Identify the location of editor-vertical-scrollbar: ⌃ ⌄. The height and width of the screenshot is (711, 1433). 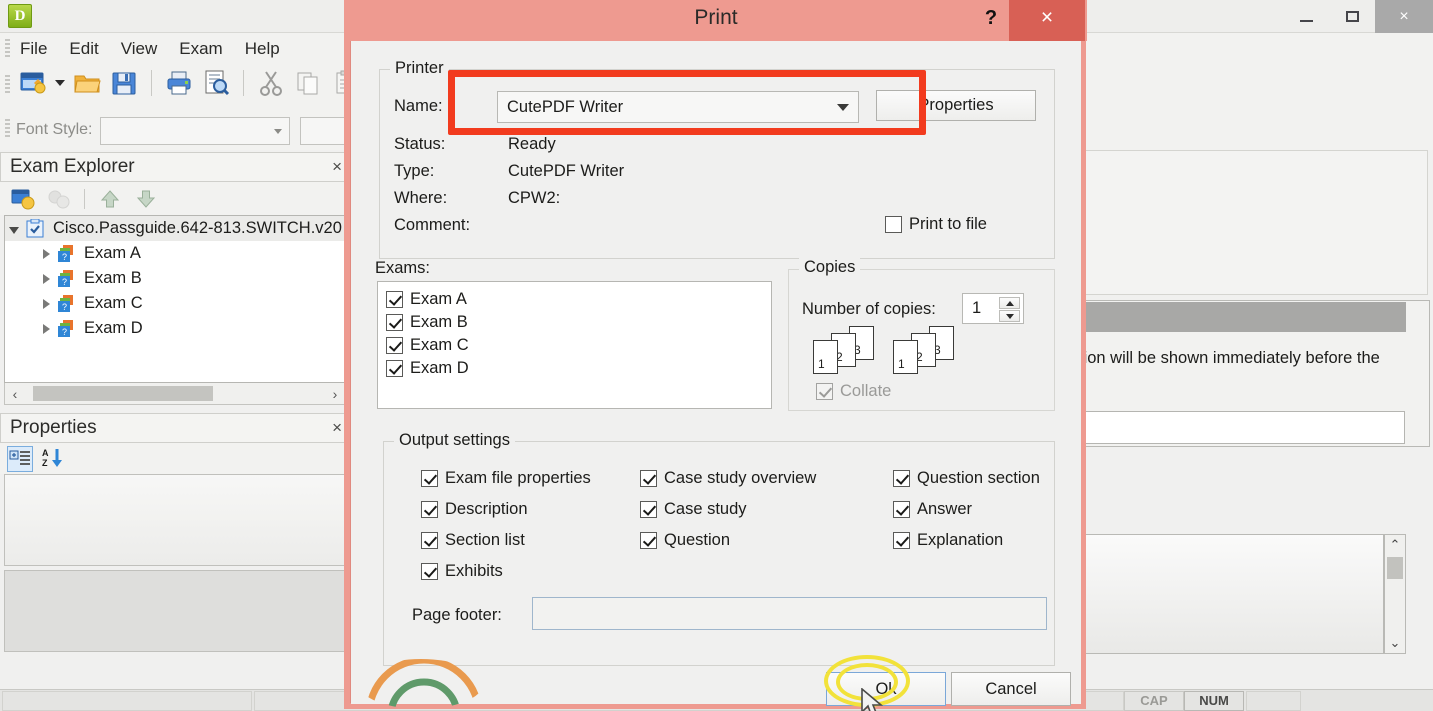
(1395, 594).